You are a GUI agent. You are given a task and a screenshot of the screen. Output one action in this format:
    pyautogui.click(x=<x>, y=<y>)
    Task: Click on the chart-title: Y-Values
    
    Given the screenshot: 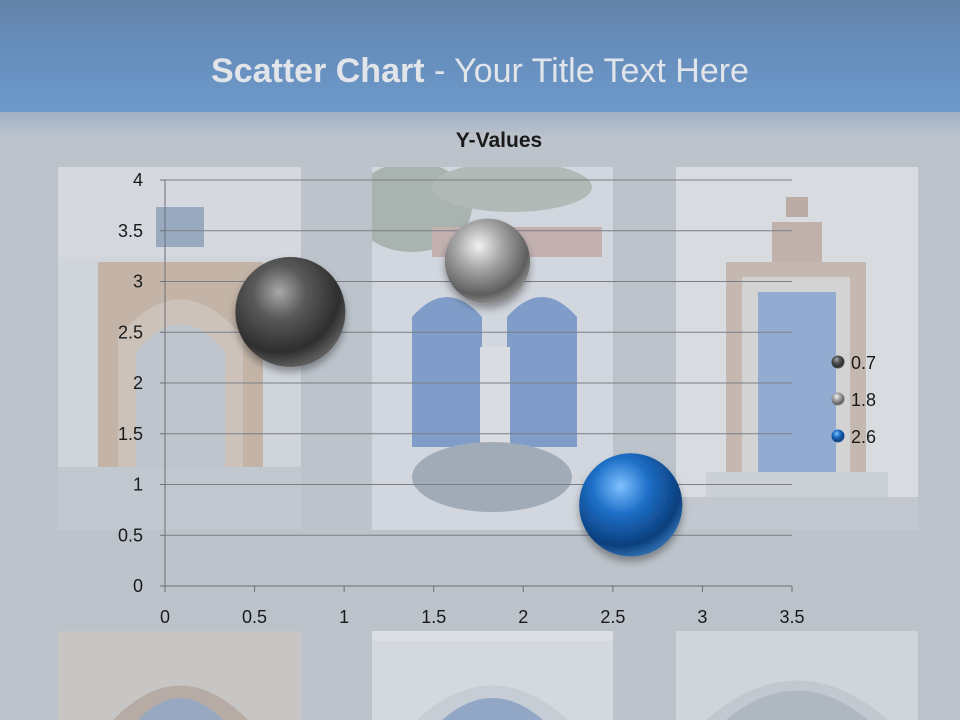 What is the action you would take?
    pyautogui.click(x=499, y=140)
    